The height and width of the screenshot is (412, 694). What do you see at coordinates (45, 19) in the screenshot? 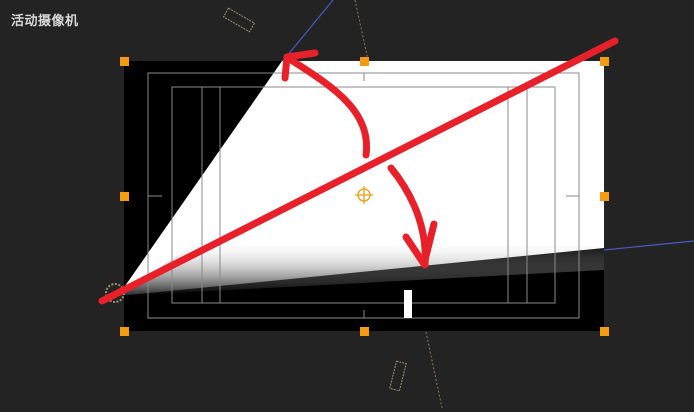
I see `active-camera-label: 活动摄像机` at bounding box center [45, 19].